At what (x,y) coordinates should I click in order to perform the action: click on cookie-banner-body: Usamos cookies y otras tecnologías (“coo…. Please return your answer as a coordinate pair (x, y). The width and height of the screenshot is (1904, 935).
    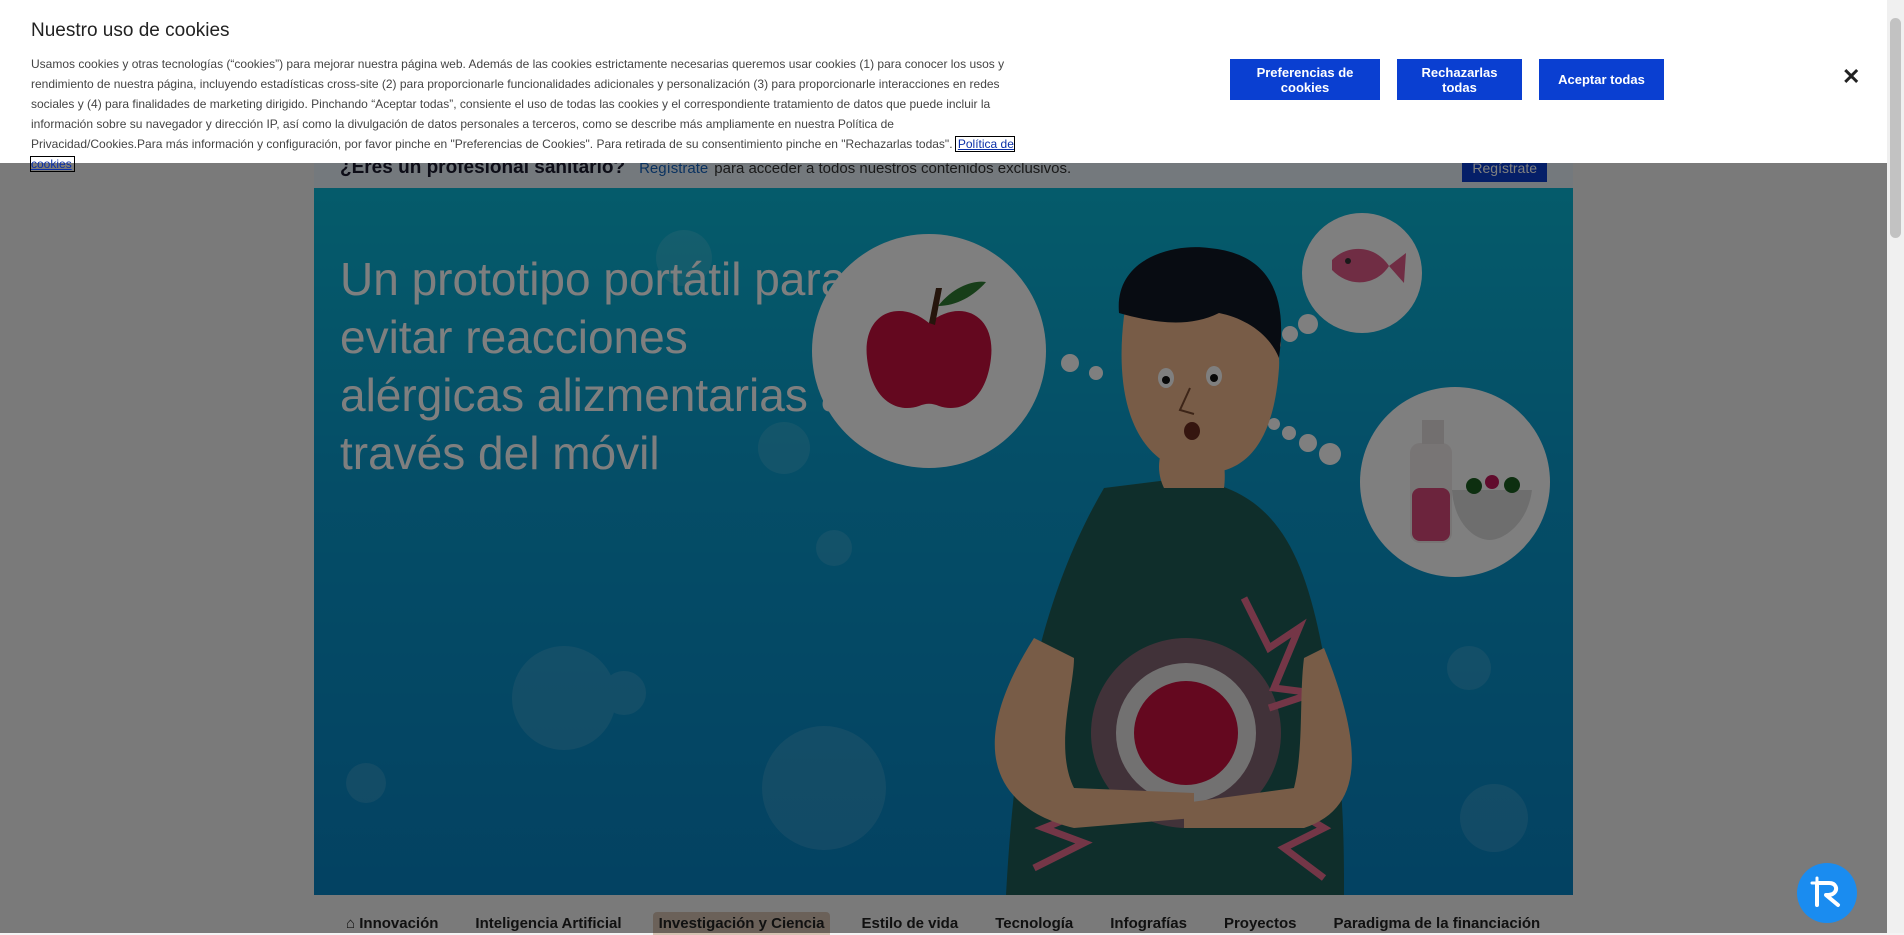
    Looking at the image, I should click on (518, 104).